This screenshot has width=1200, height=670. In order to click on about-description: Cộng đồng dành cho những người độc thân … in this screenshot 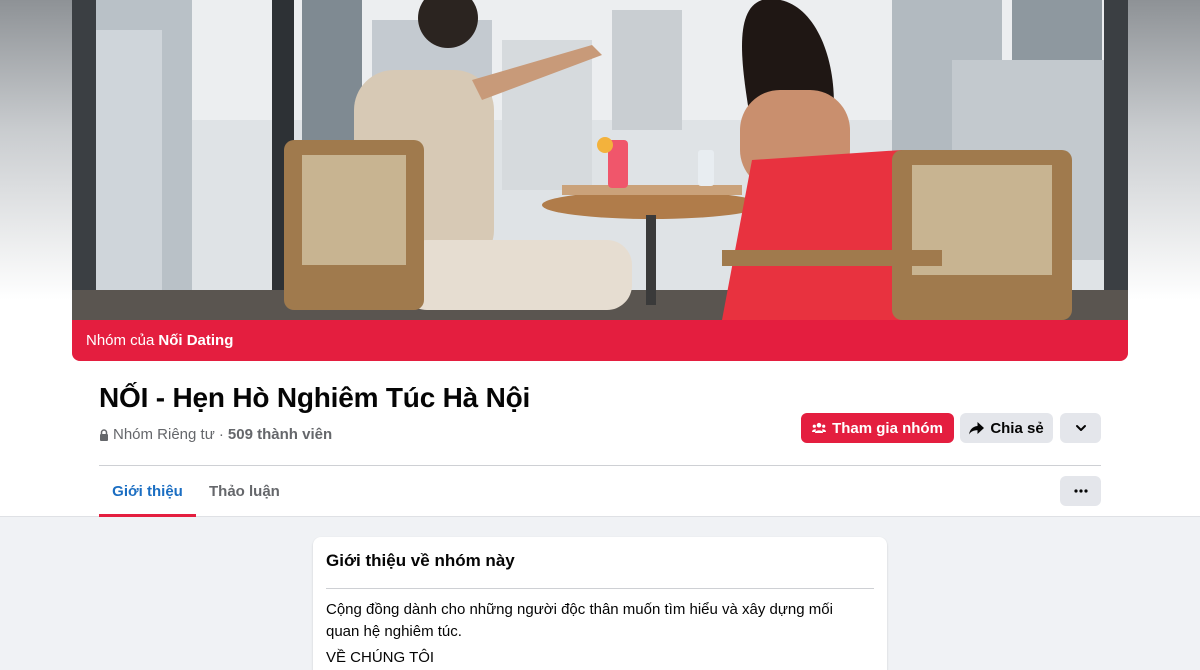, I will do `click(579, 620)`.